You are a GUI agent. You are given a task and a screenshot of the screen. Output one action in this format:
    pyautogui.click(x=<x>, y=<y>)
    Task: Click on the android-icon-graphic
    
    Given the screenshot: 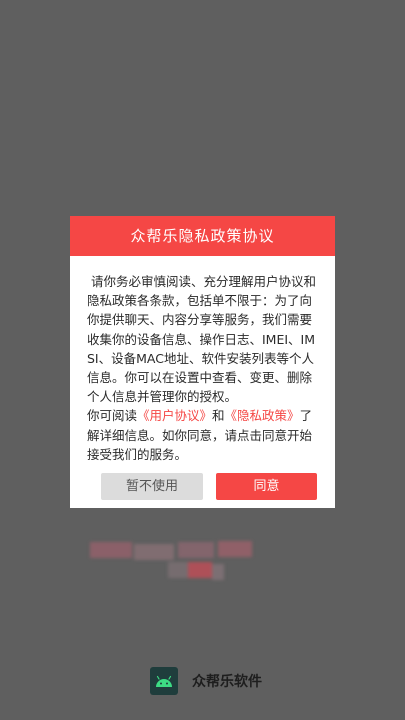 What is the action you would take?
    pyautogui.click(x=164, y=681)
    